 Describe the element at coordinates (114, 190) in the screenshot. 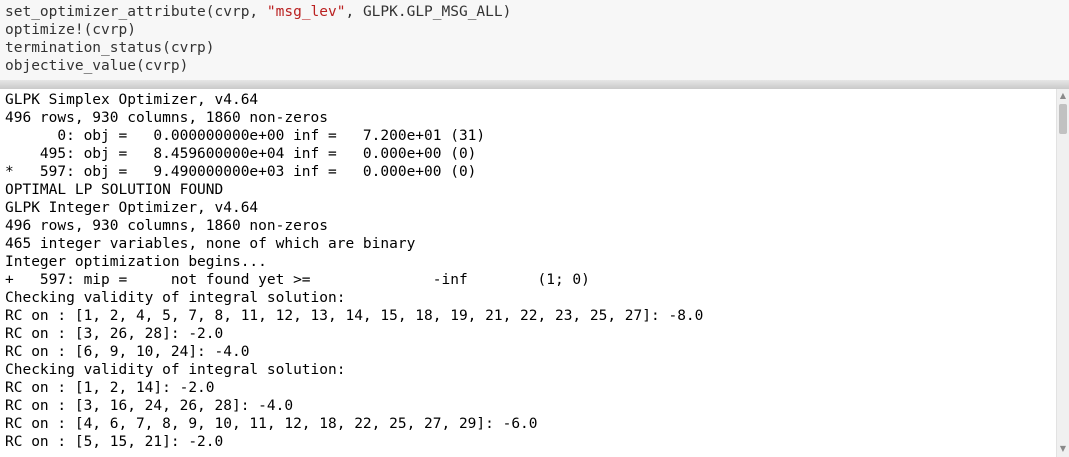

I see `output-line: OPTIMAL LP SOLUTION FOUND` at that location.